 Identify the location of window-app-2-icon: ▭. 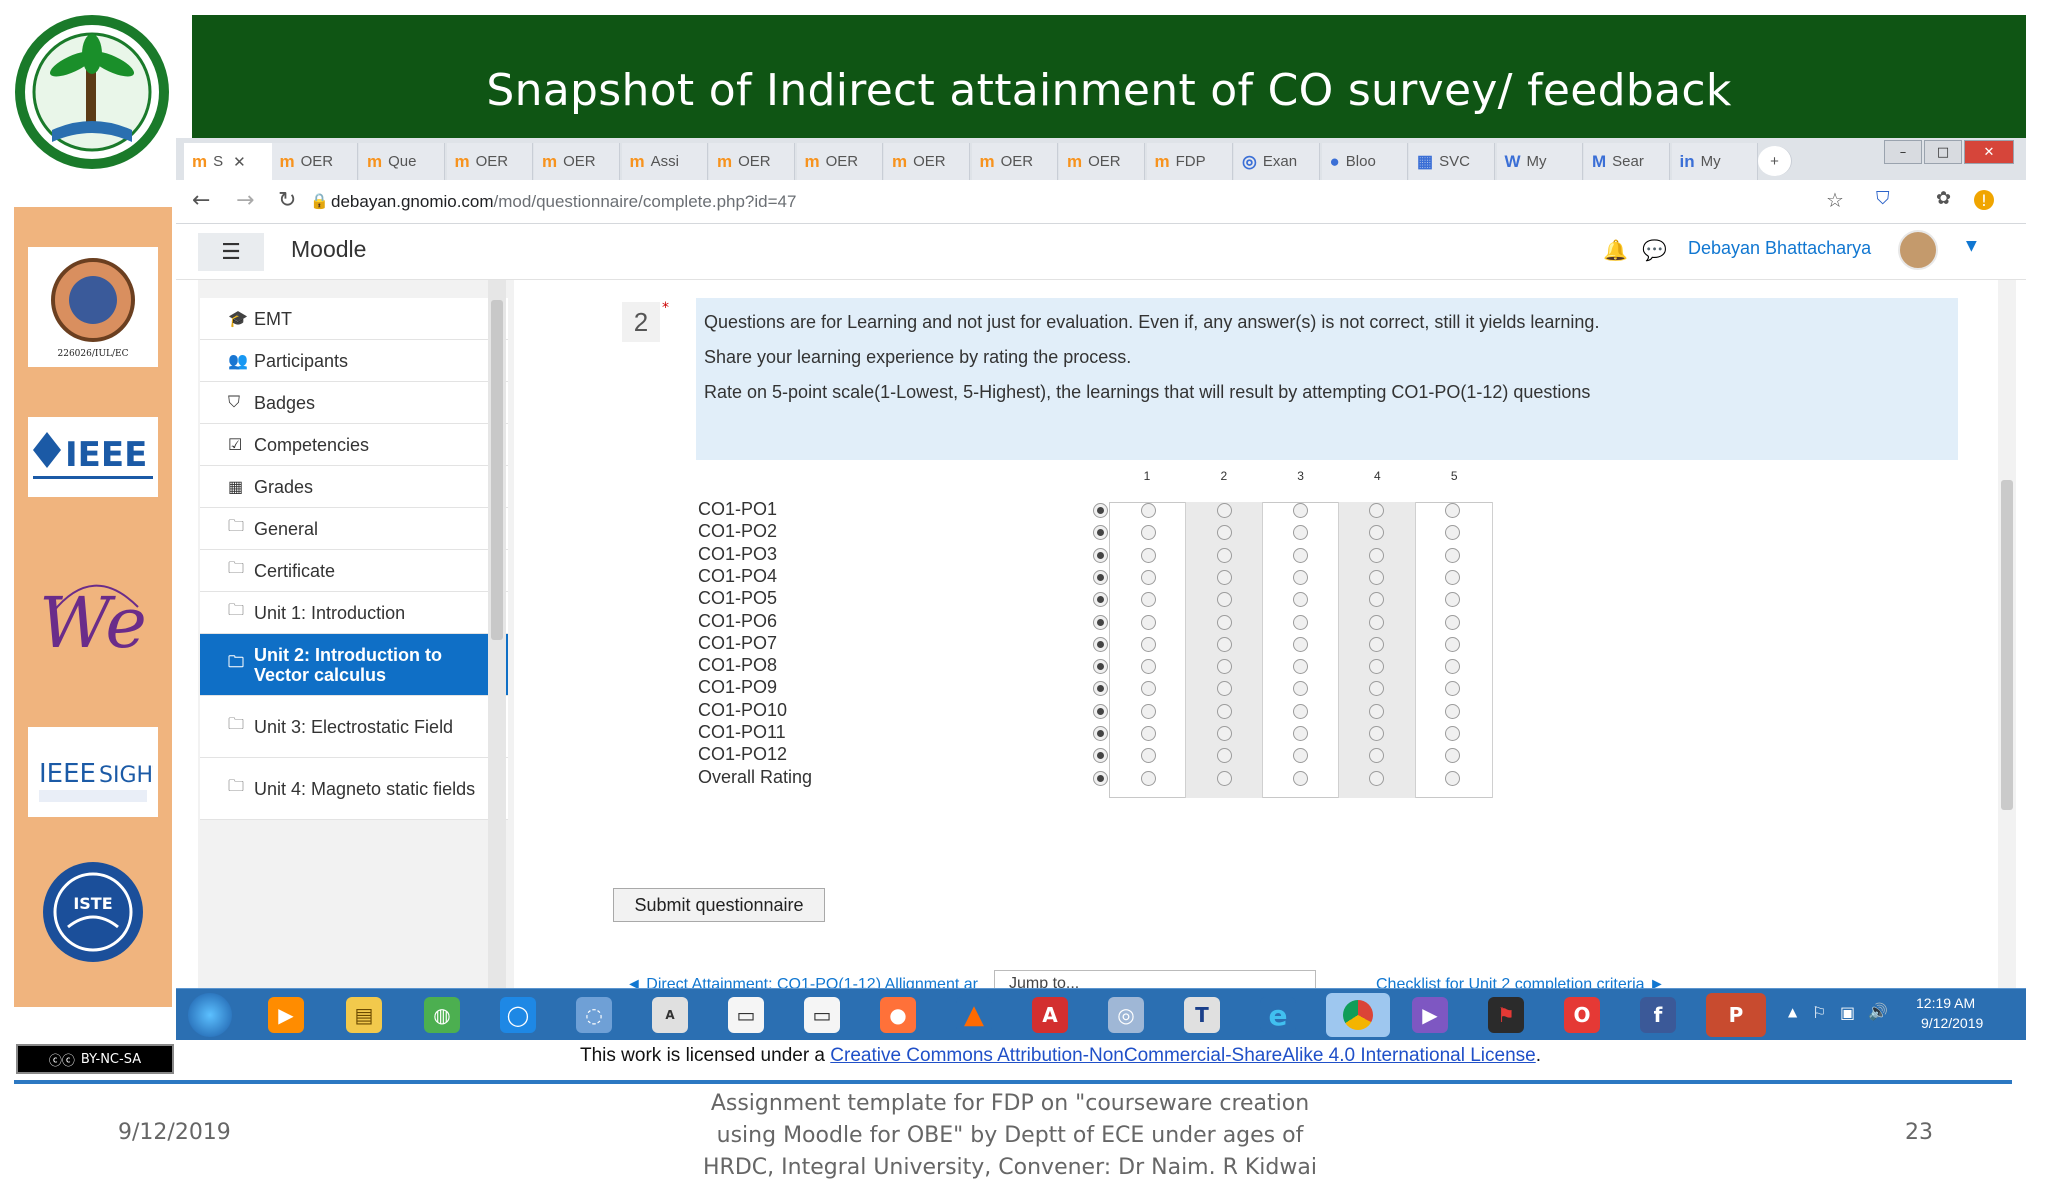
(822, 1015).